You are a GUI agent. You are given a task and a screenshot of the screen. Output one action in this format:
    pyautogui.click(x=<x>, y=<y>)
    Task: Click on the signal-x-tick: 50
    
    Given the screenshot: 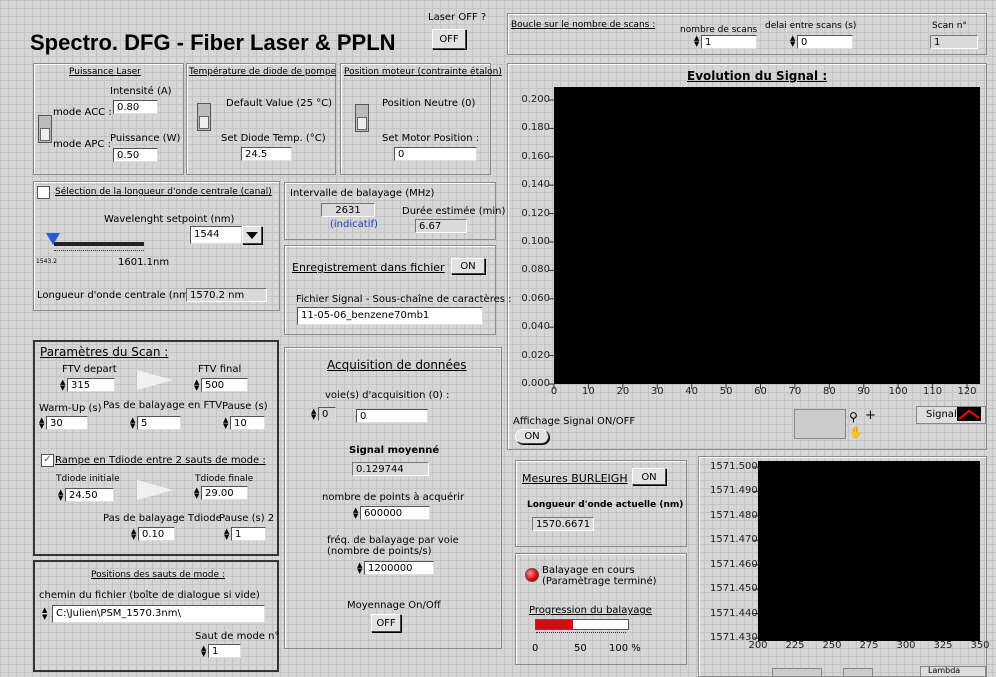 What is the action you would take?
    pyautogui.click(x=726, y=391)
    